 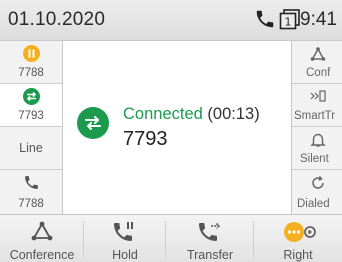 I want to click on smart-transfer-key: SmartTr, so click(x=317, y=105).